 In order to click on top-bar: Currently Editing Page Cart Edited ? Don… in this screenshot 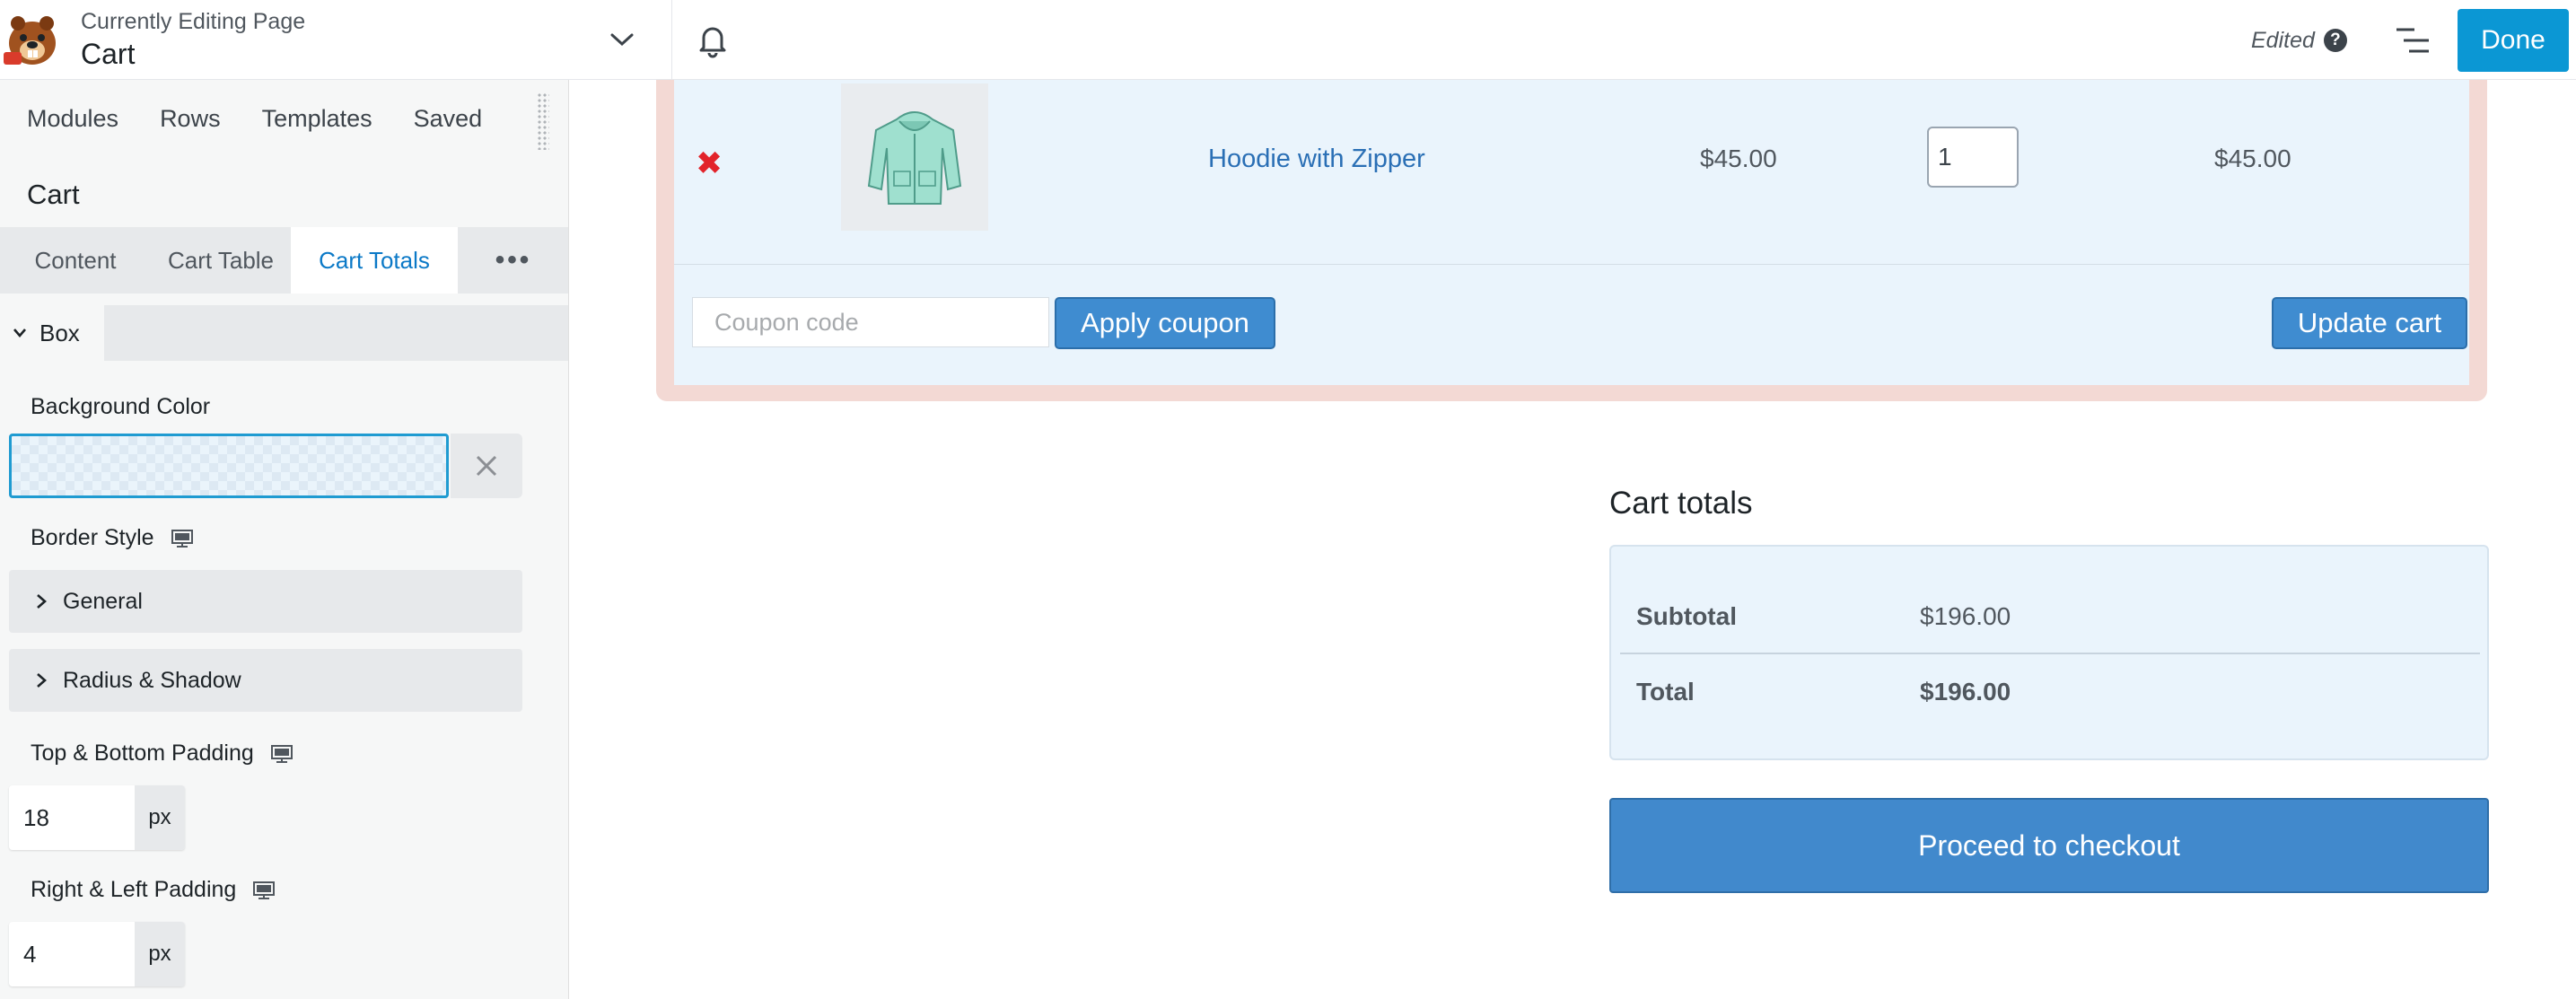, I will do `click(1288, 40)`.